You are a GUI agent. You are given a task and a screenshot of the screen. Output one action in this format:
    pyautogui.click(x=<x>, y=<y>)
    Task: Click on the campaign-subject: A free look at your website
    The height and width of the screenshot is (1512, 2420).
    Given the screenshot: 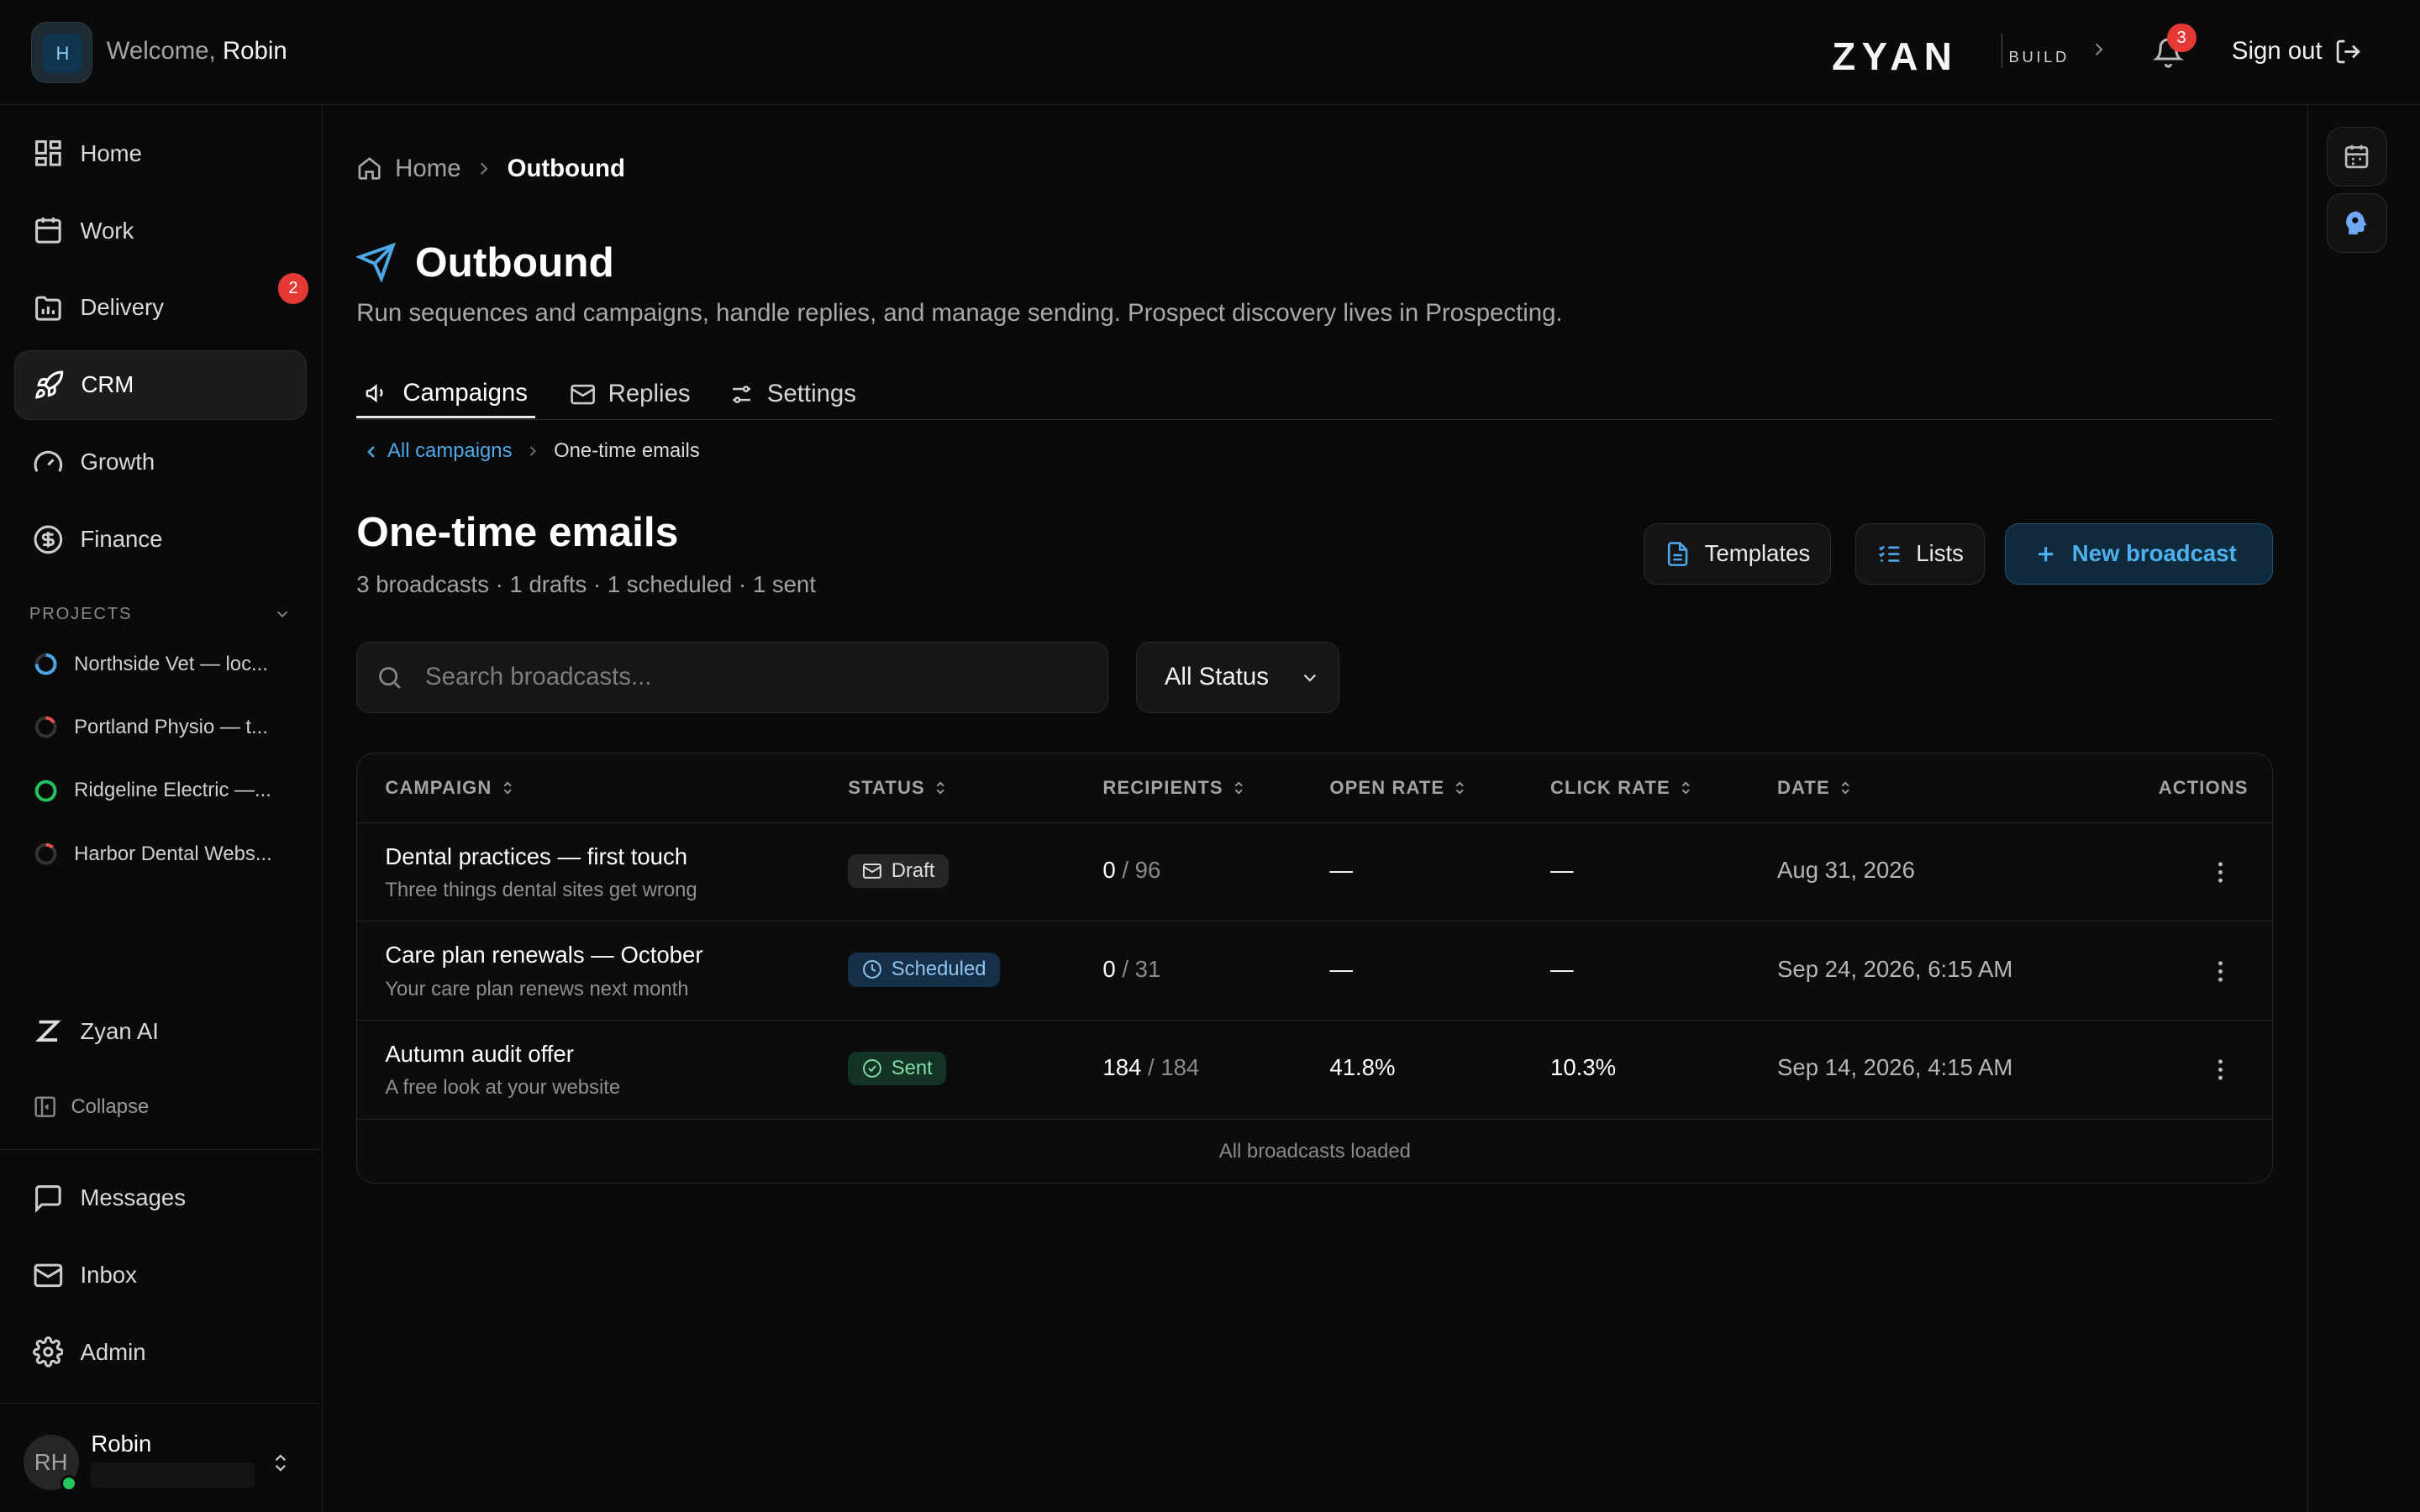 What is the action you would take?
    pyautogui.click(x=503, y=1088)
    